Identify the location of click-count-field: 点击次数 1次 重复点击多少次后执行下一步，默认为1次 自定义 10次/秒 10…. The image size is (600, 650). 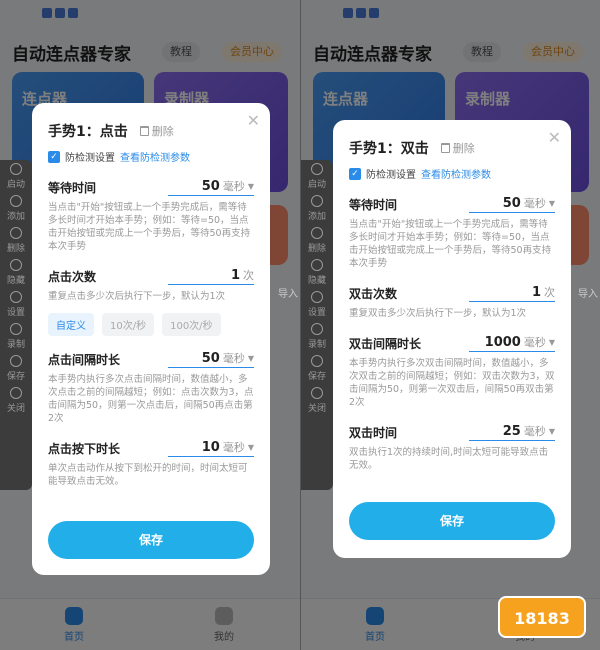
(151, 301).